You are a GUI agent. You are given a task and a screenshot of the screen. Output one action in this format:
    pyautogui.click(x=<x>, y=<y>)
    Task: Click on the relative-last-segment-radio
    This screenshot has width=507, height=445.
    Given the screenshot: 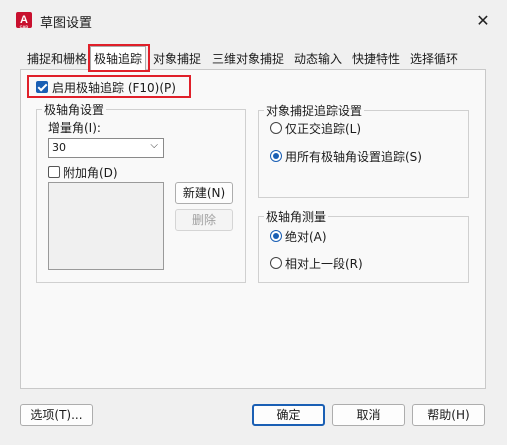 What is the action you would take?
    pyautogui.click(x=276, y=263)
    